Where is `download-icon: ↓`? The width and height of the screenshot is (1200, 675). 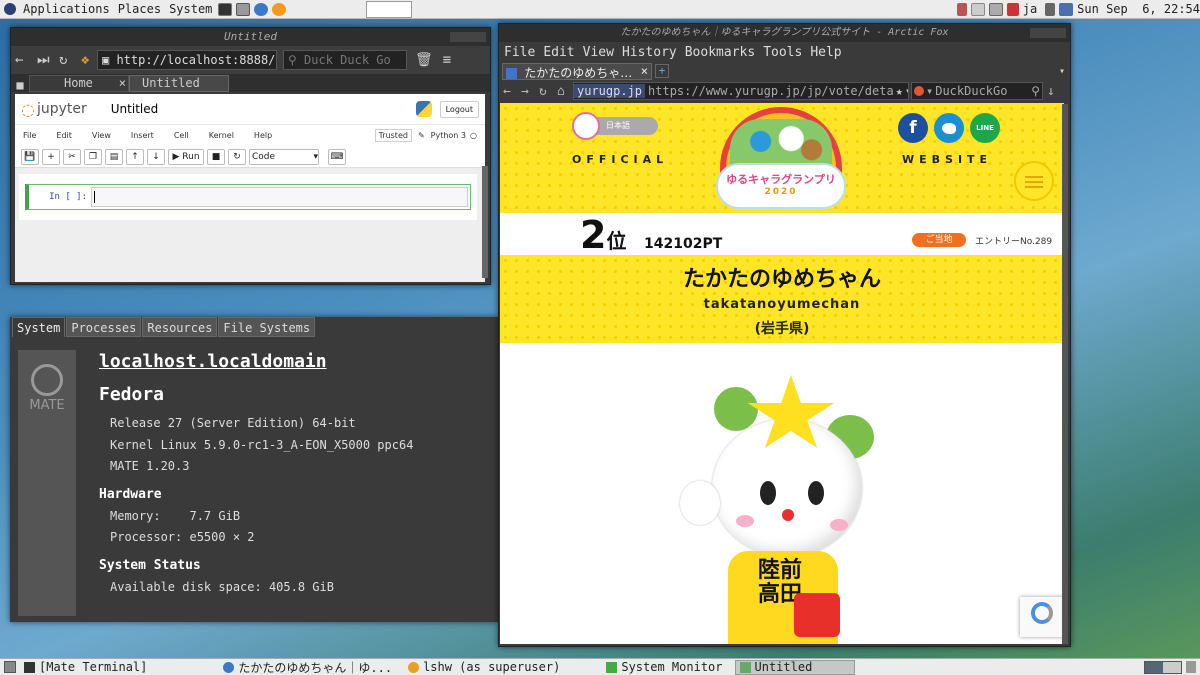 download-icon: ↓ is located at coordinates (1051, 91).